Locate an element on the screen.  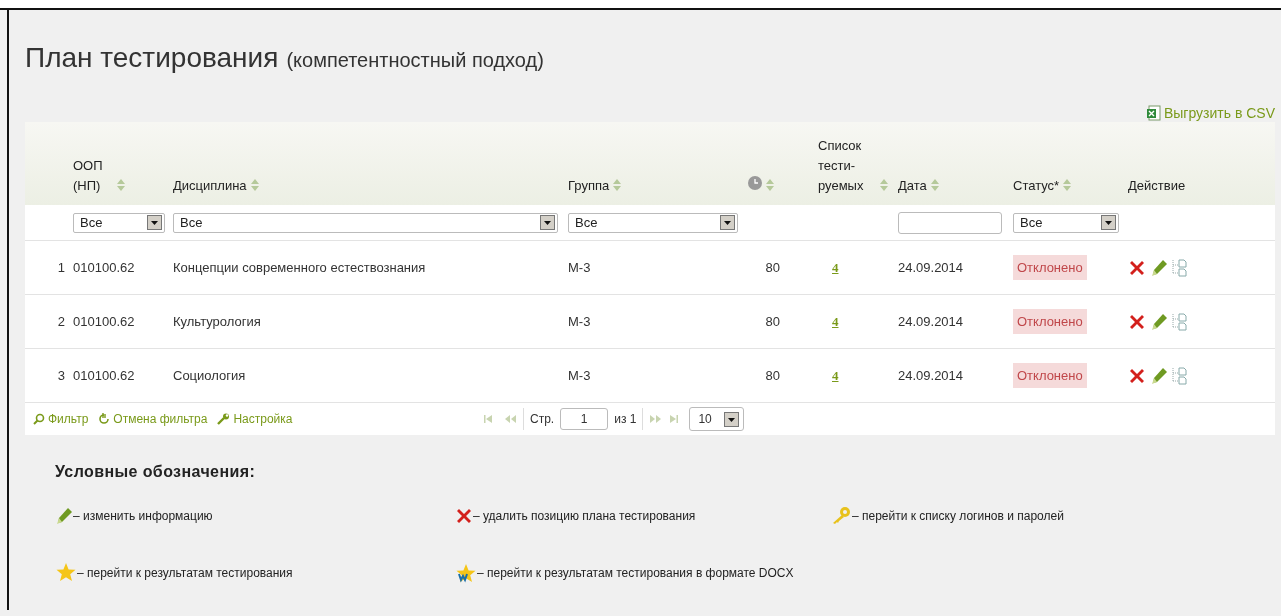
legend-title: Условные обозначения: is located at coordinates (156, 472).